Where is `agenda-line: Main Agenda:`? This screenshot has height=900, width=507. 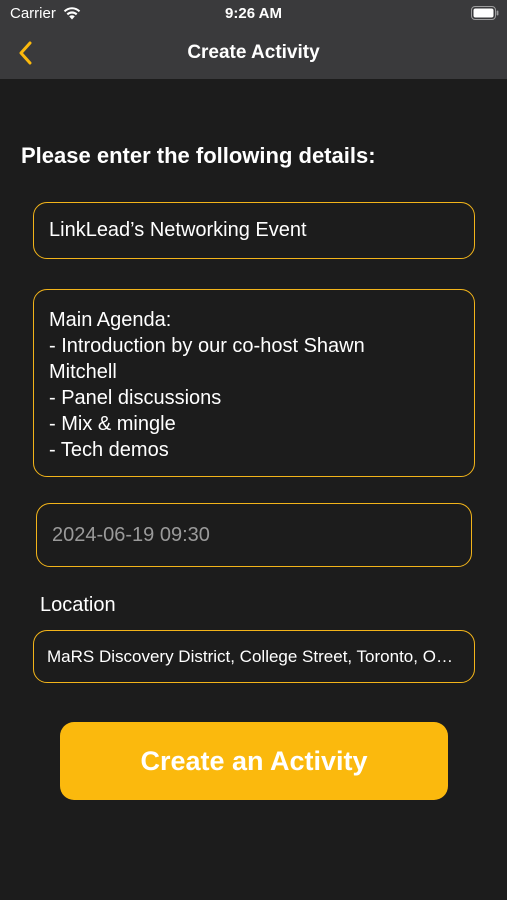
agenda-line: Main Agenda: is located at coordinates (110, 320).